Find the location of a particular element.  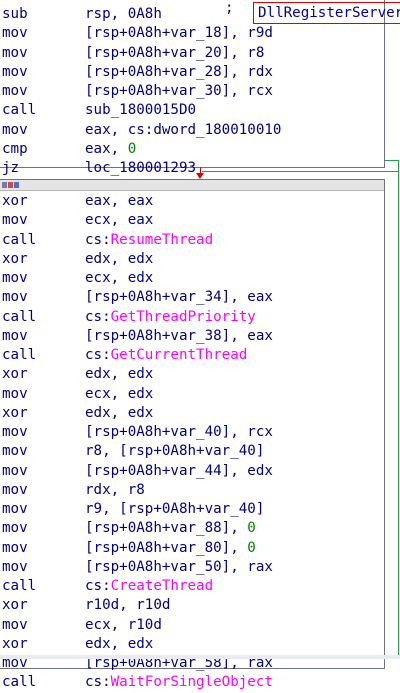

instruction-line: mov ecx, r10d is located at coordinates (192, 625).